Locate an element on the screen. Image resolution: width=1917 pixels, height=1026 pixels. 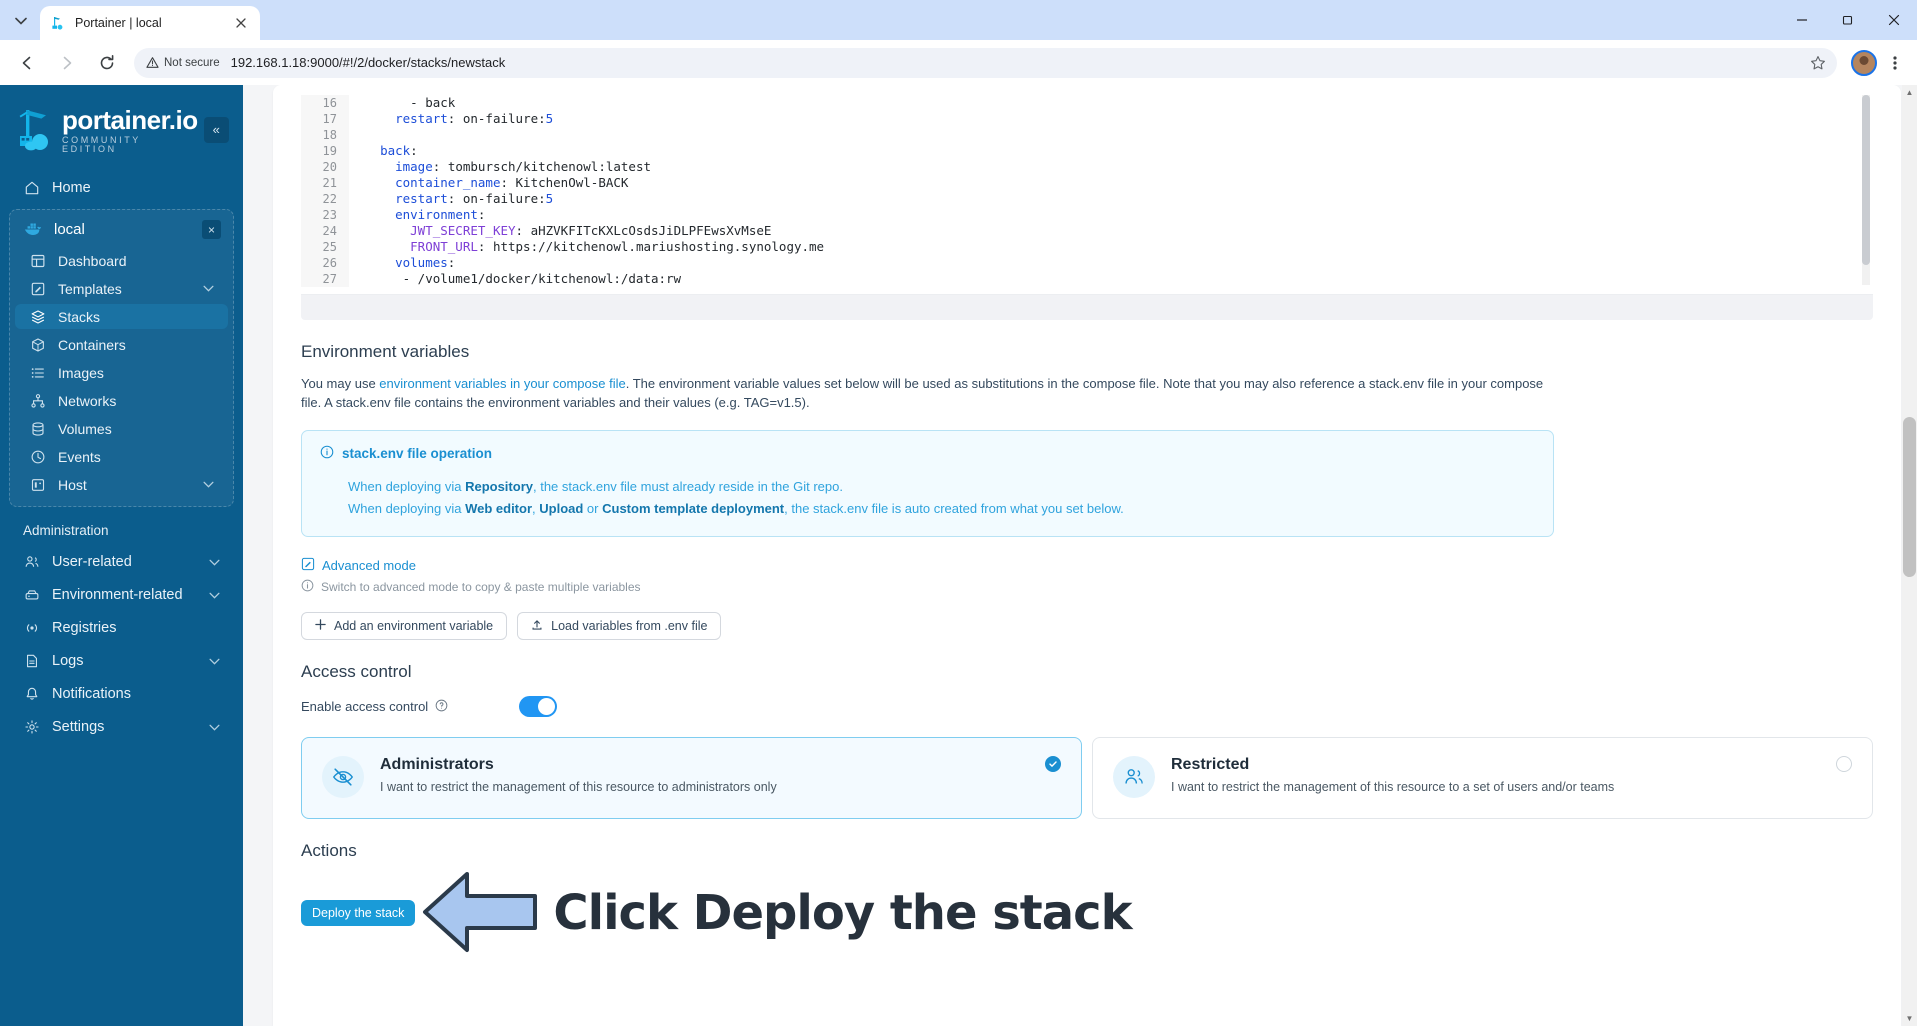
images-icon is located at coordinates (37, 372).